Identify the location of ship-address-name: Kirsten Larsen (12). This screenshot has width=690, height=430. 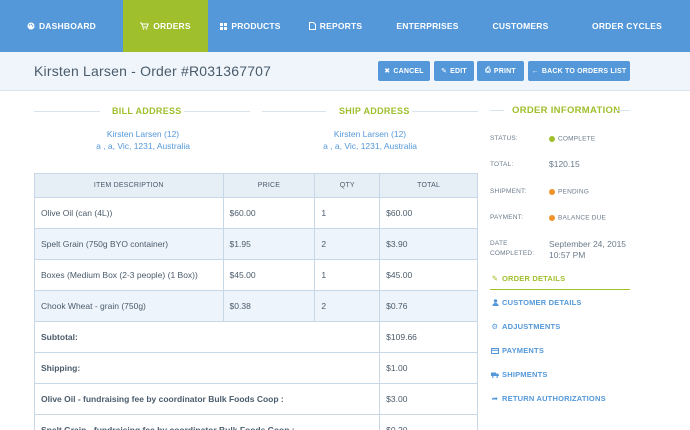
(370, 134).